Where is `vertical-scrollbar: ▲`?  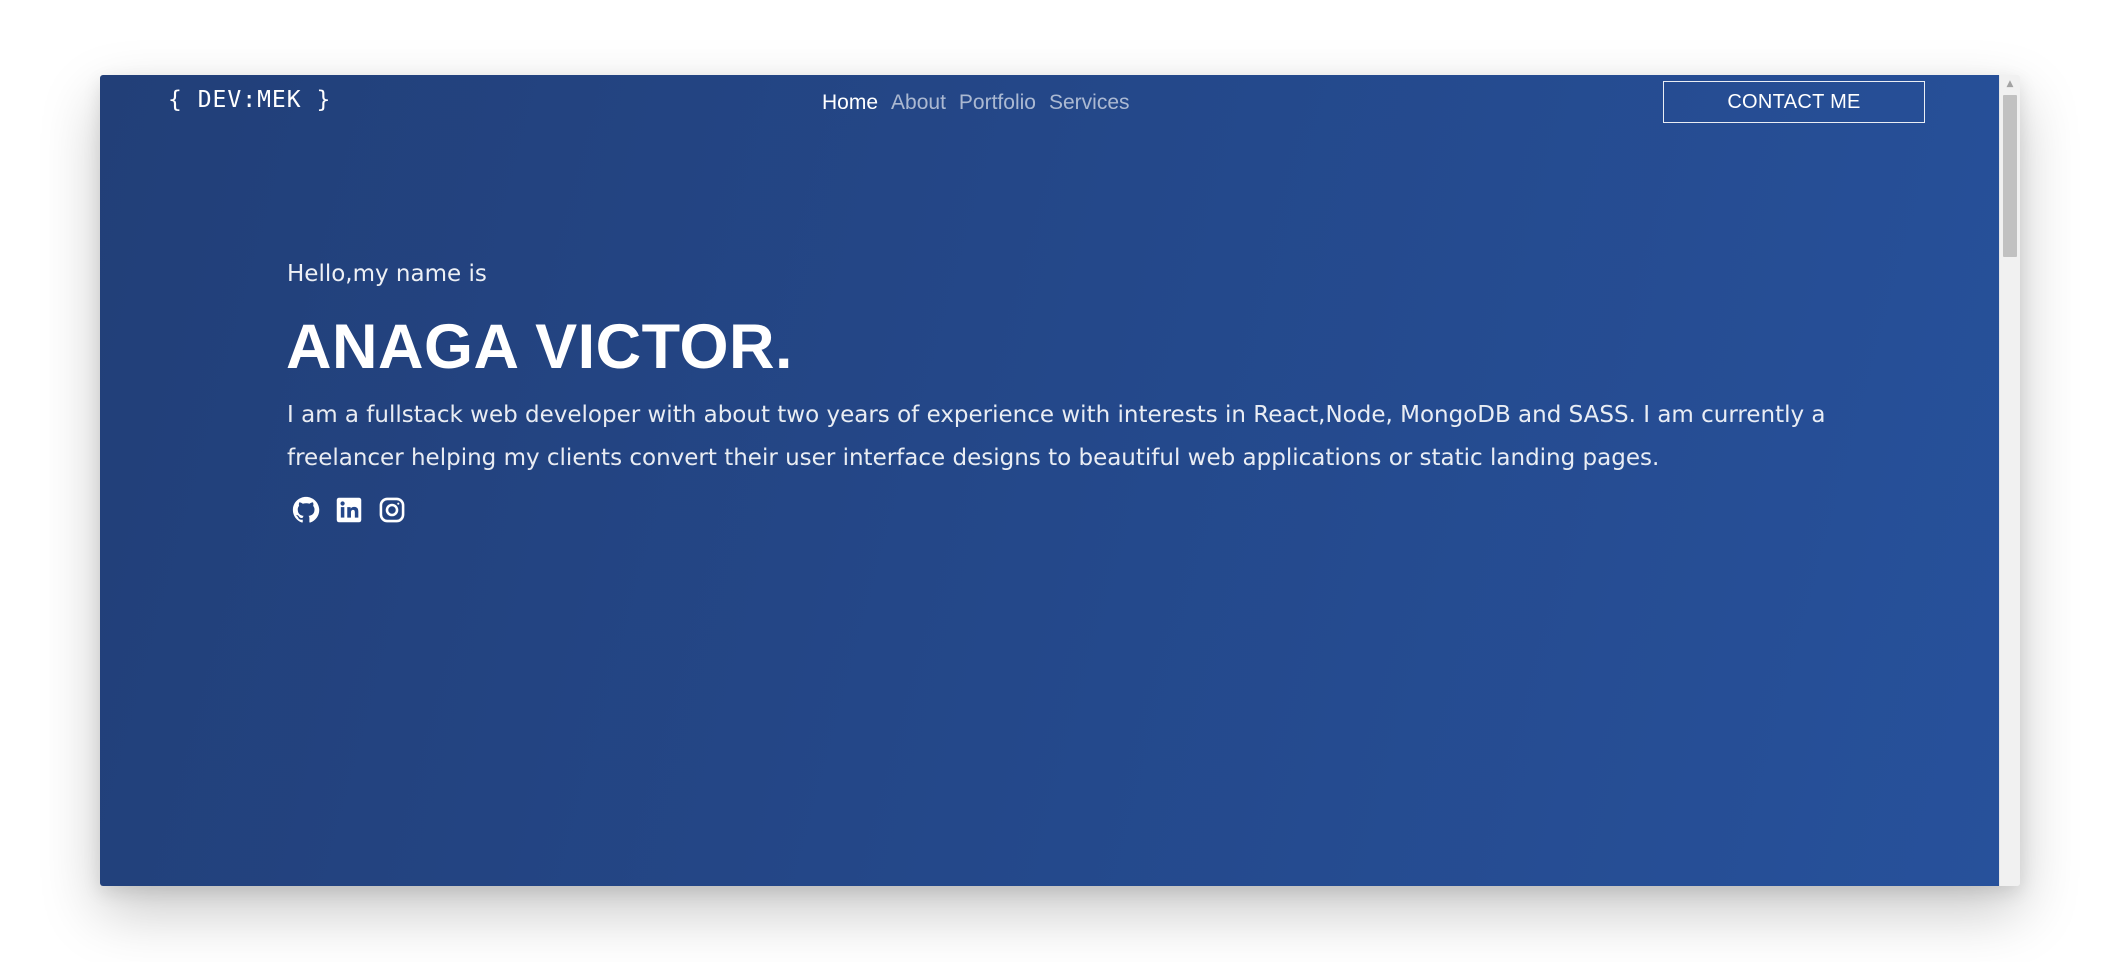
vertical-scrollbar: ▲ is located at coordinates (2009, 480).